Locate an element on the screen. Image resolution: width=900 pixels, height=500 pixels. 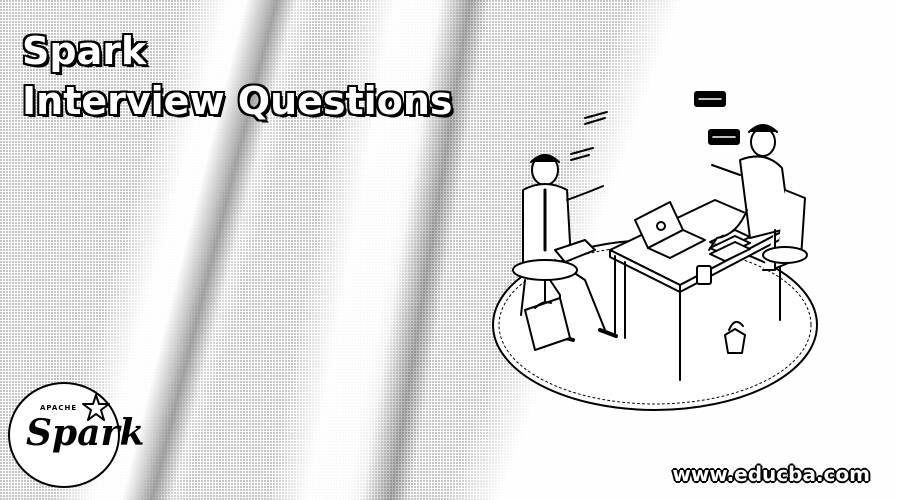
cup-icon is located at coordinates (704, 275).